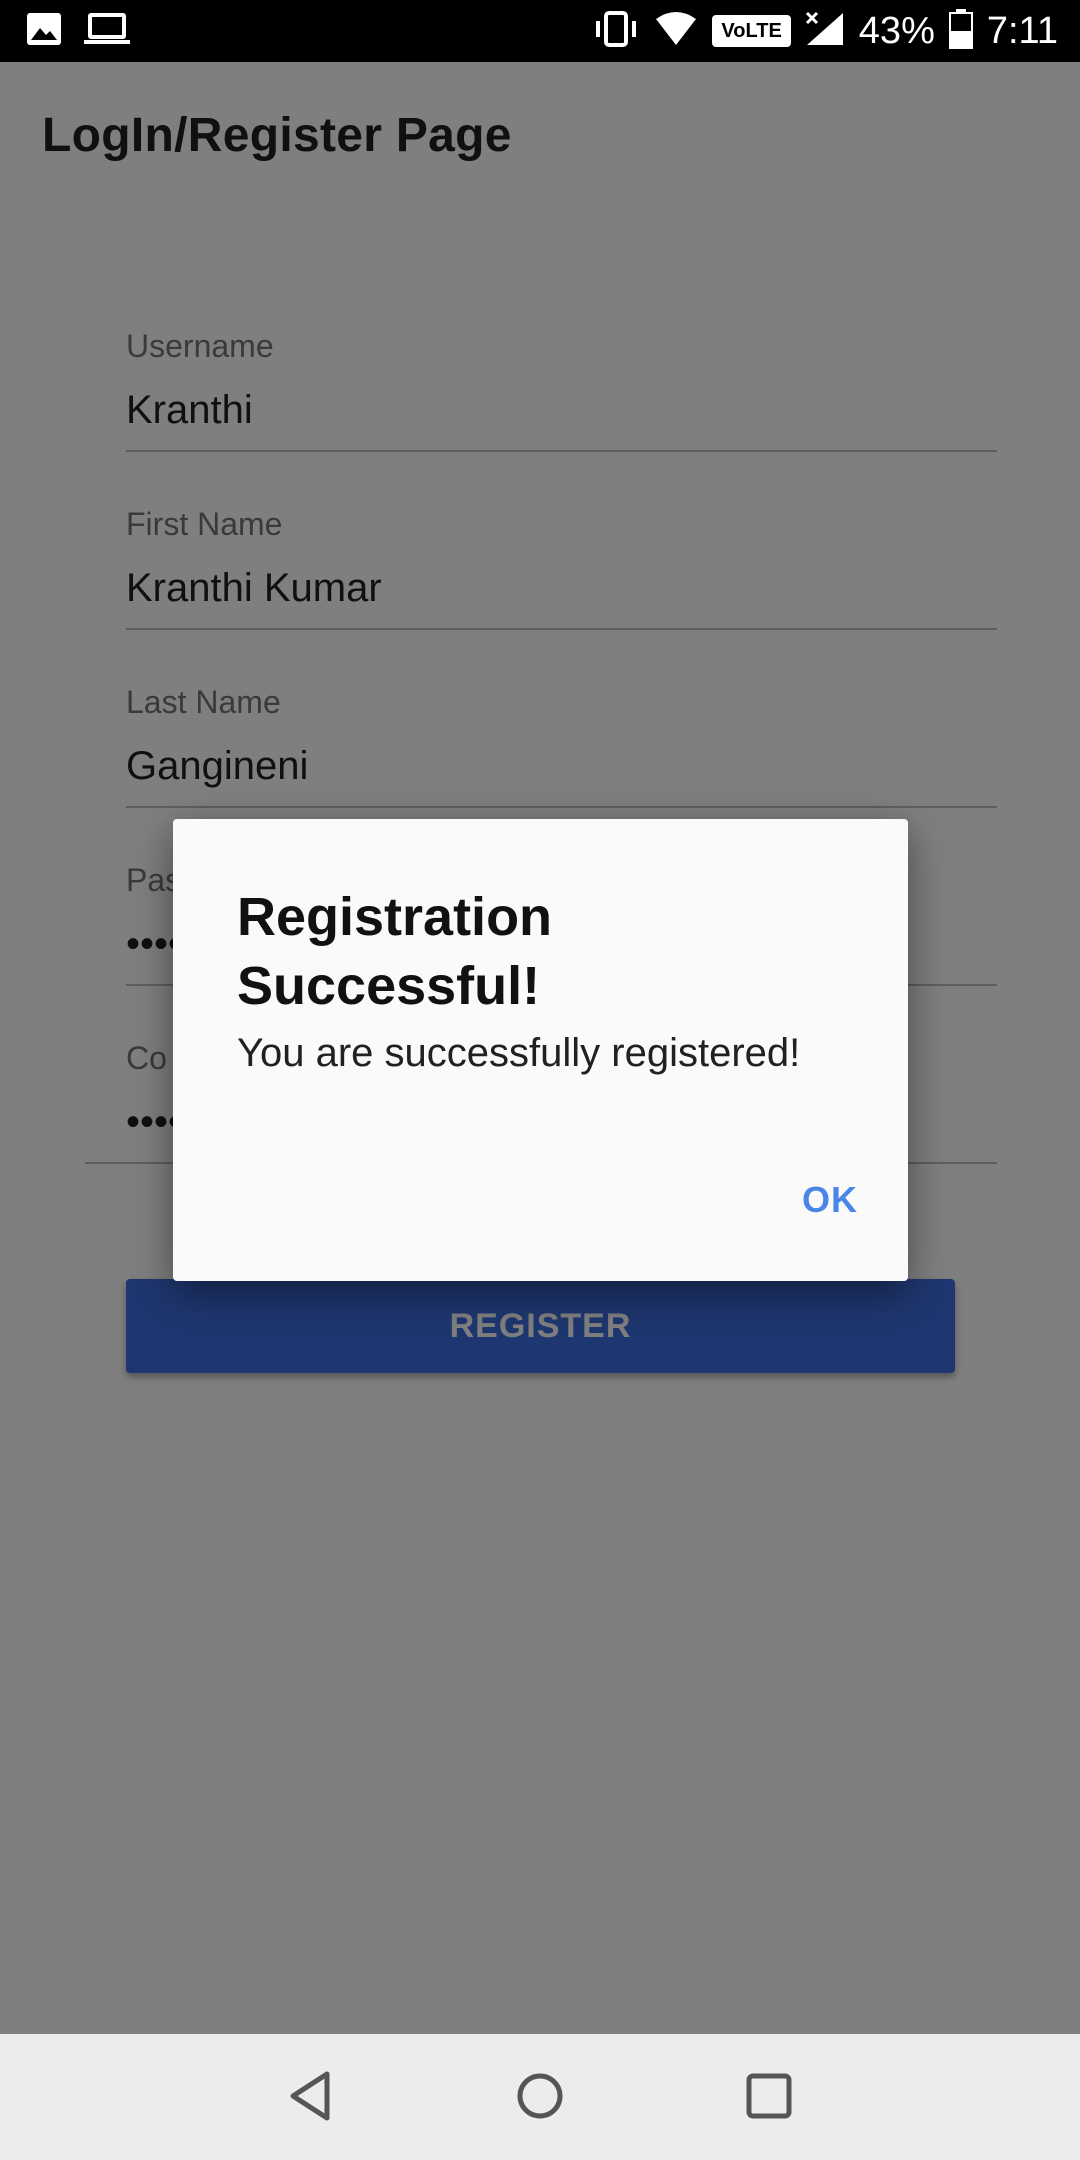 The width and height of the screenshot is (1080, 2160). I want to click on home-icon, so click(540, 2098).